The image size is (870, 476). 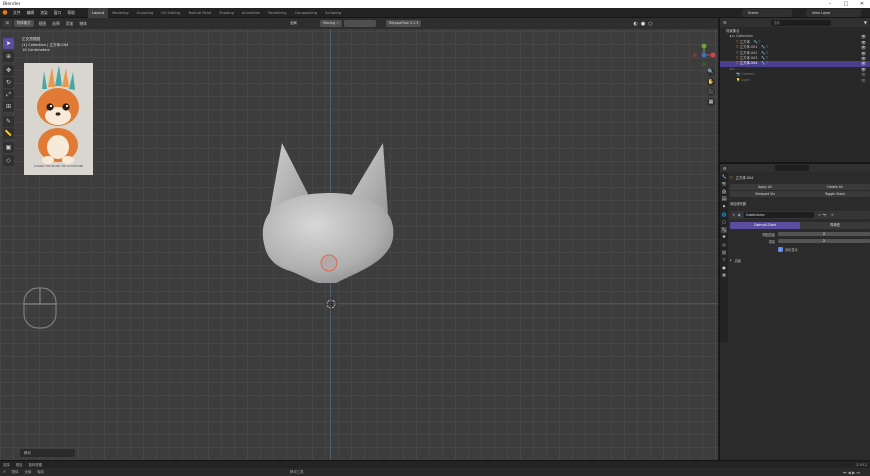 I want to click on delete-all-button: Delete All, so click(x=835, y=187).